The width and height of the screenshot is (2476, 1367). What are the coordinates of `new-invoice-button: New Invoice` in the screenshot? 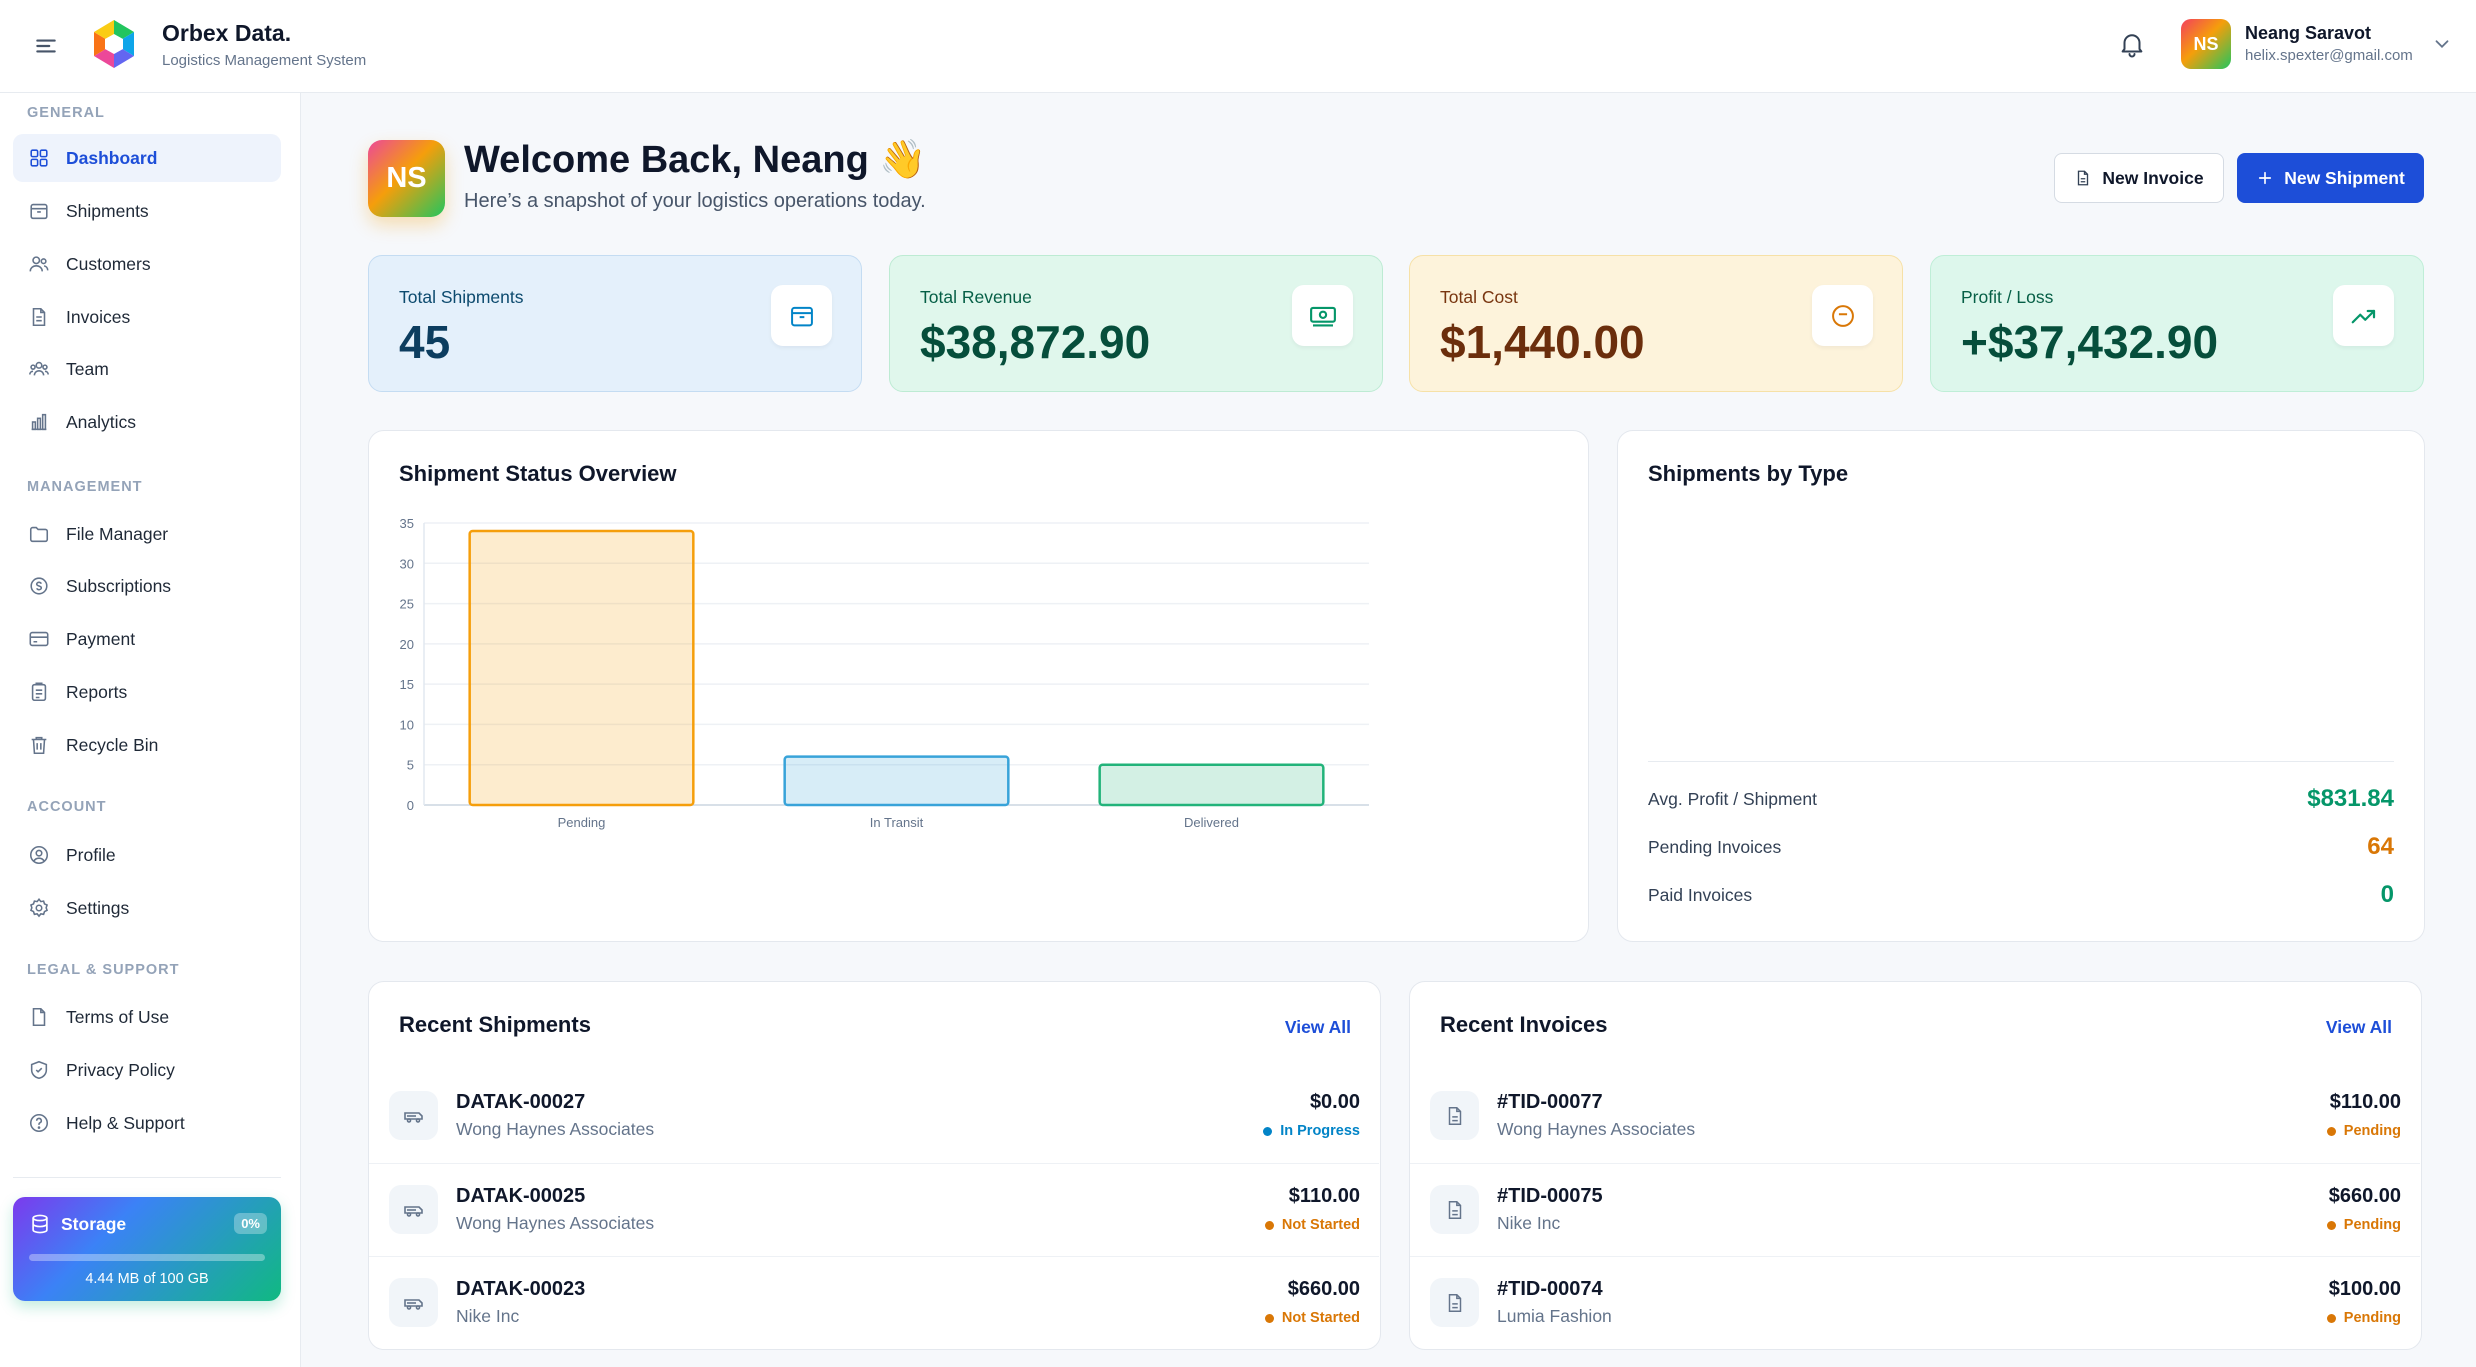 It's located at (2139, 178).